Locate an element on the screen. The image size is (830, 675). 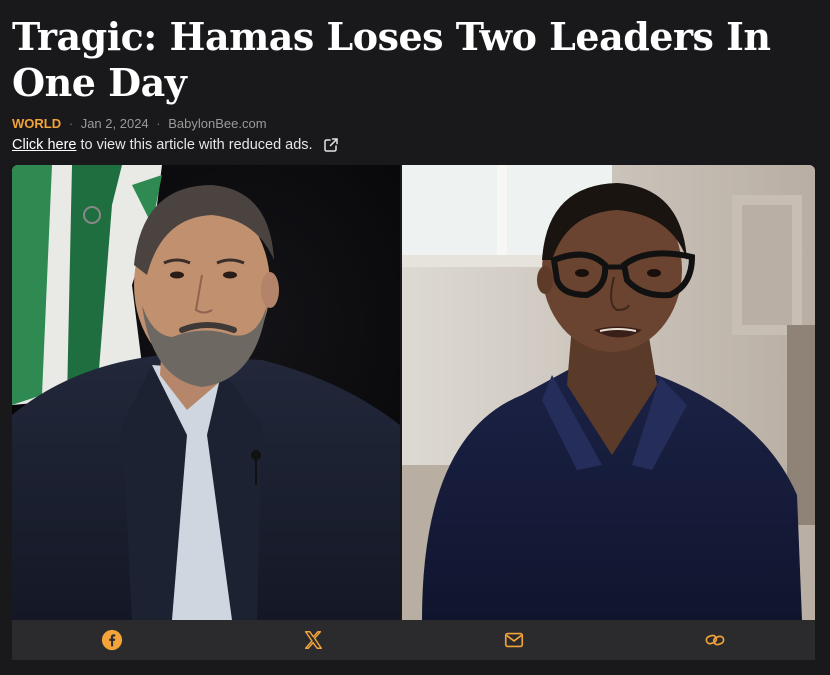
article-source: BabylonBee.com is located at coordinates (217, 123).